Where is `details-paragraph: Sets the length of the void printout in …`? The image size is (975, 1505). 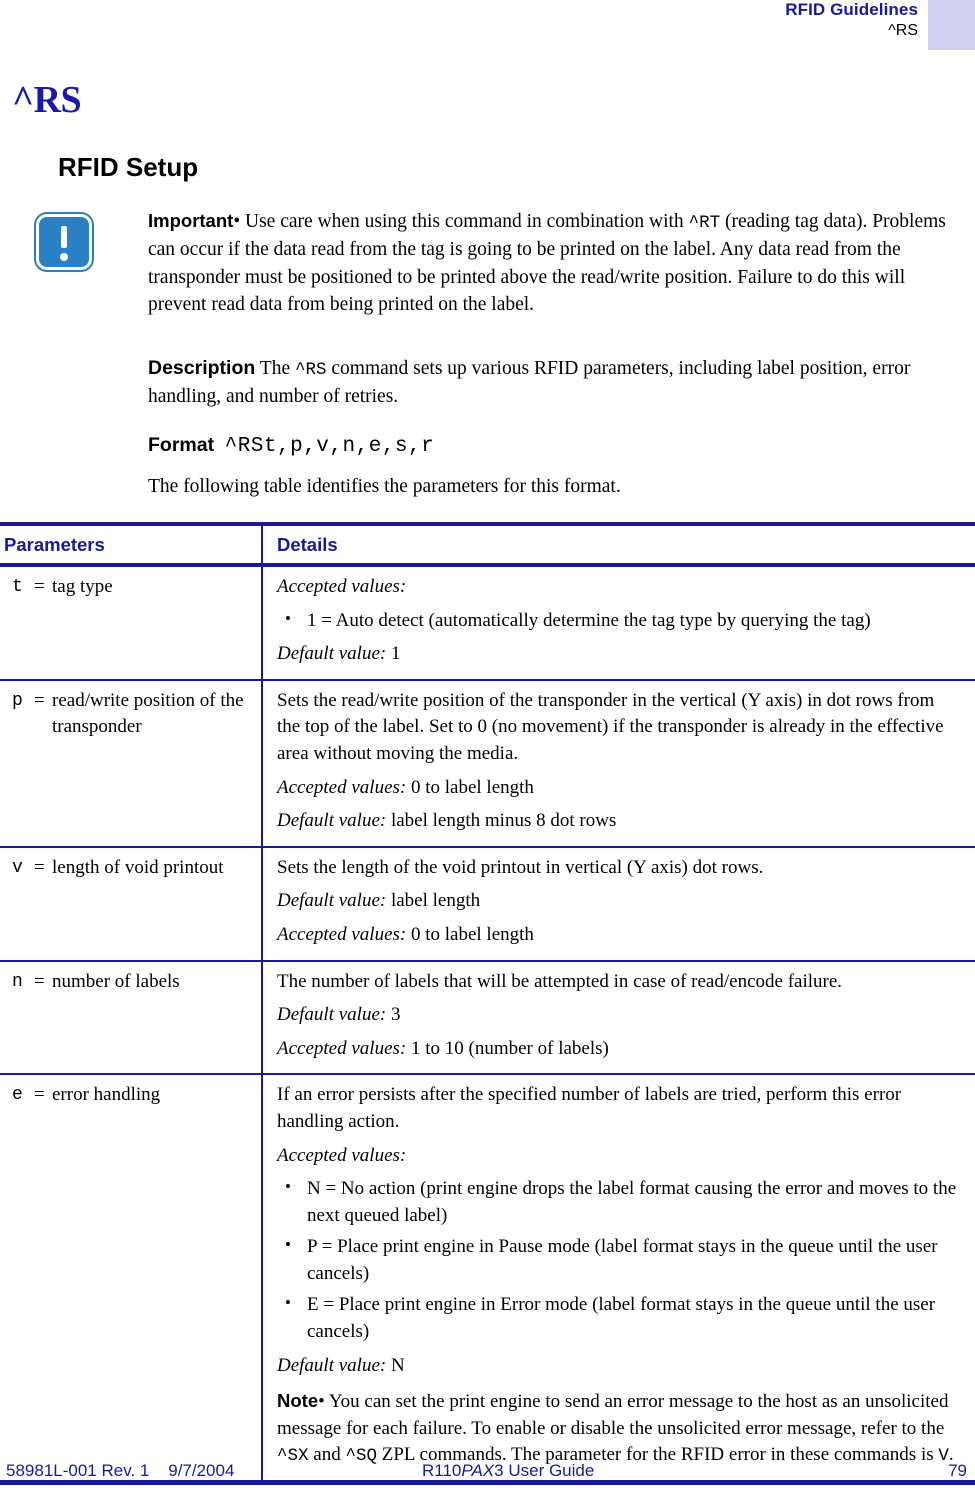
details-paragraph: Sets the length of the void printout in … is located at coordinates (520, 867).